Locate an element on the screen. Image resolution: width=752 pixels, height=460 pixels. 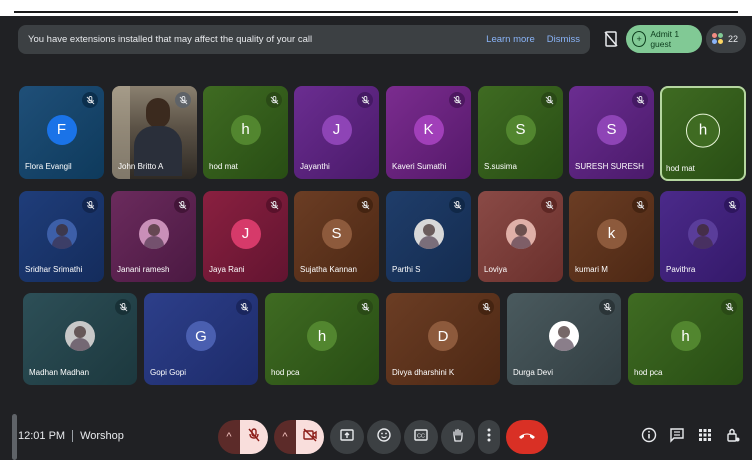
svg-text: CC is located at coordinates (421, 436).